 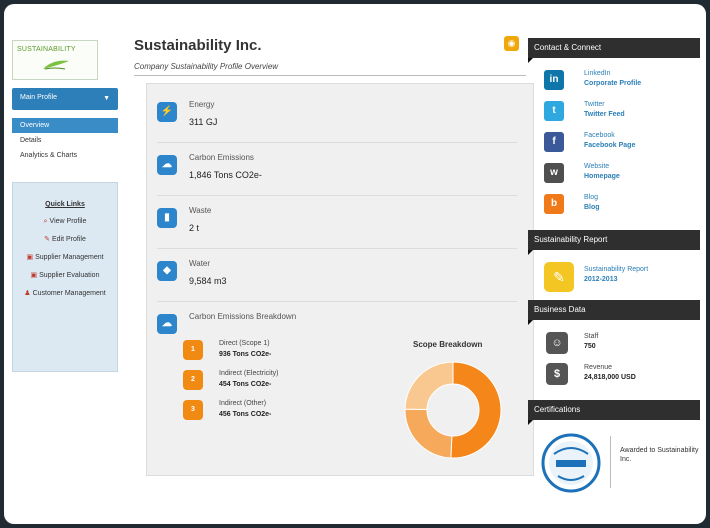 I want to click on breakdown-label: Indirect (Electricity), so click(x=249, y=373).